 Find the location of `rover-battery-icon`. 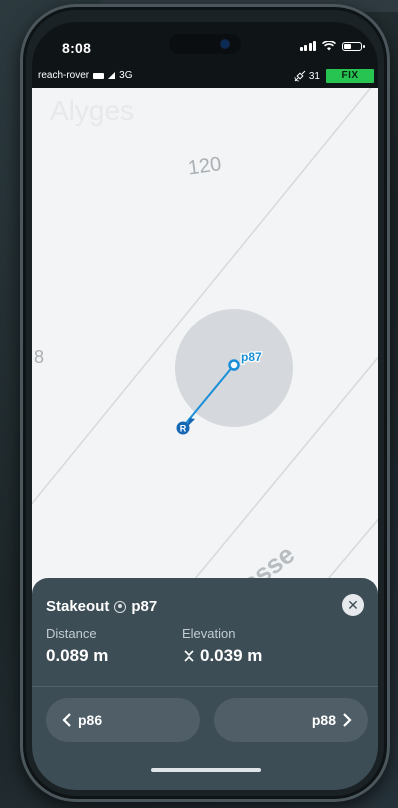

rover-battery-icon is located at coordinates (99, 75).